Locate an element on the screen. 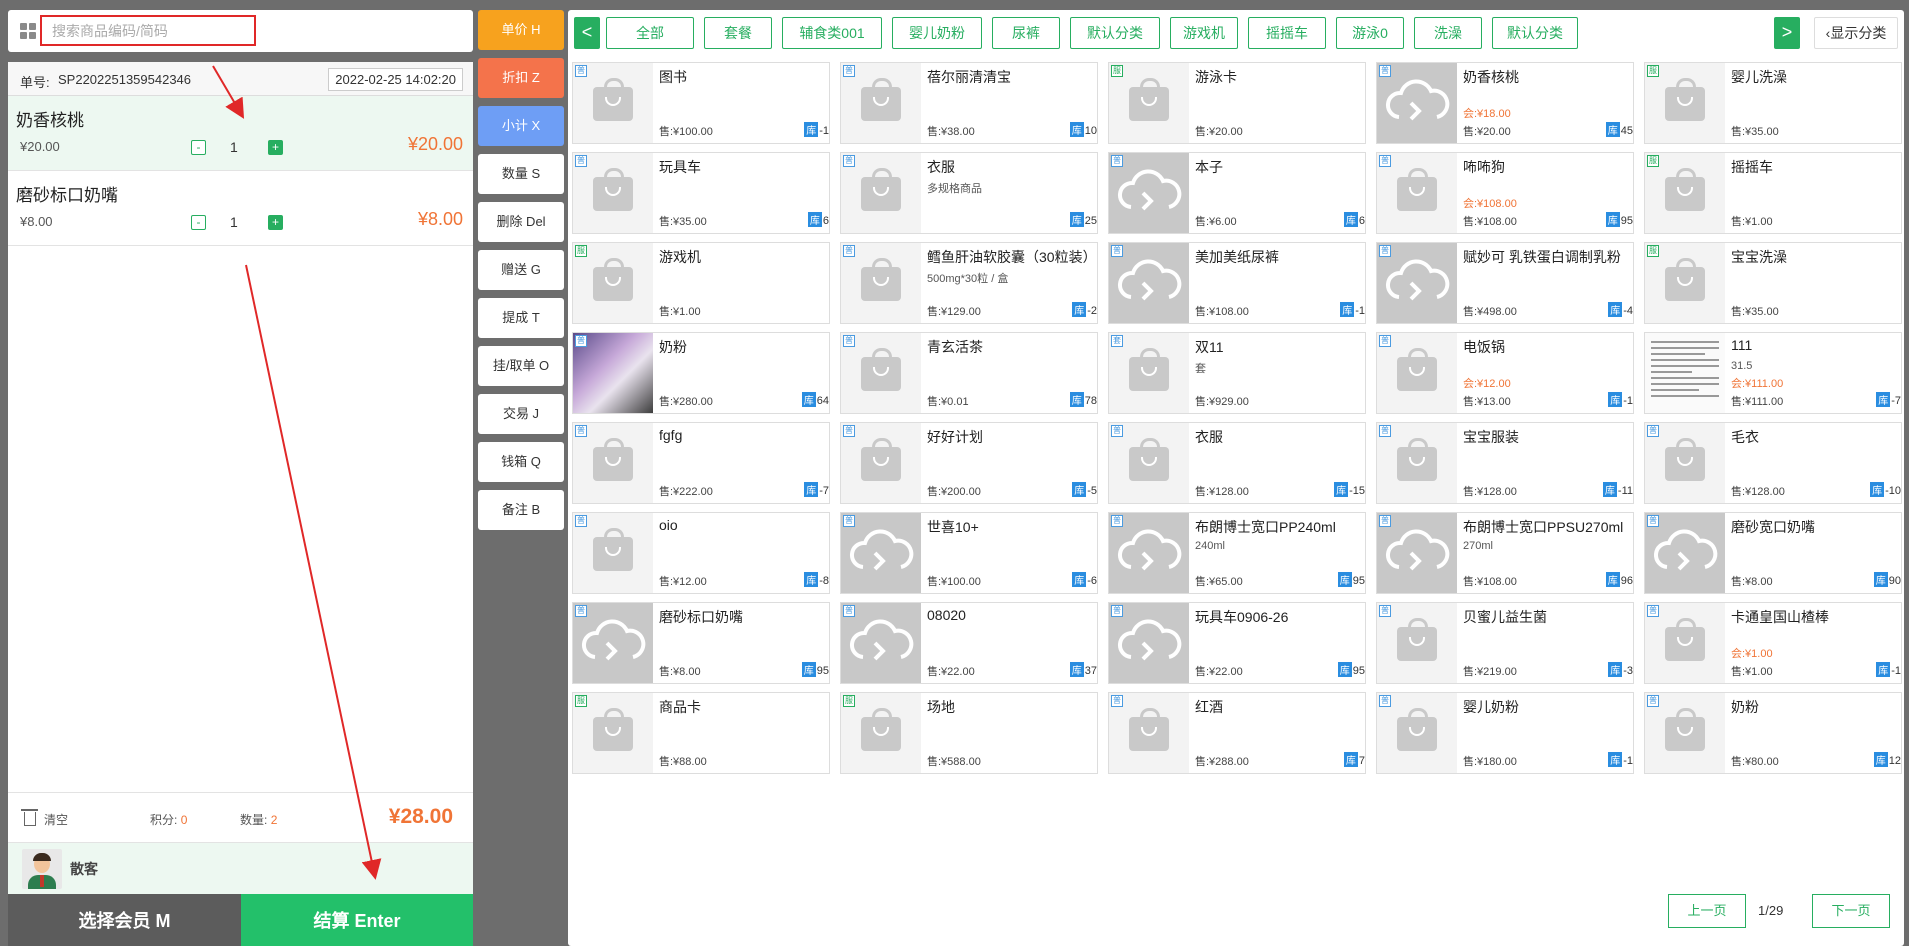 This screenshot has height=946, width=1909. product-card: 普 卡通皇国山楂棒 会:¥1.00 售:¥1.00 库 -1 is located at coordinates (1773, 643).